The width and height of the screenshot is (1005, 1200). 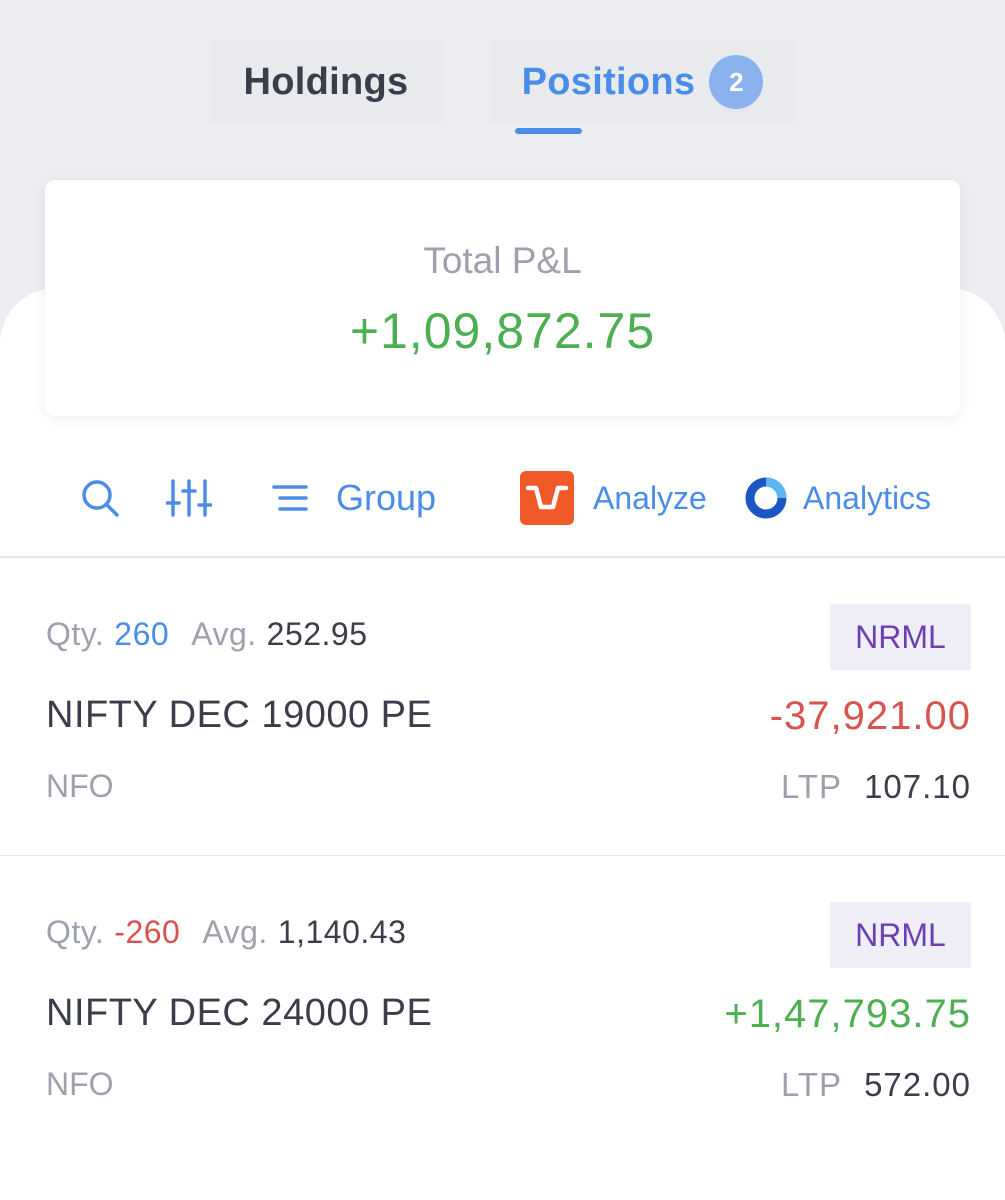 I want to click on qty-value: 260, so click(x=142, y=634).